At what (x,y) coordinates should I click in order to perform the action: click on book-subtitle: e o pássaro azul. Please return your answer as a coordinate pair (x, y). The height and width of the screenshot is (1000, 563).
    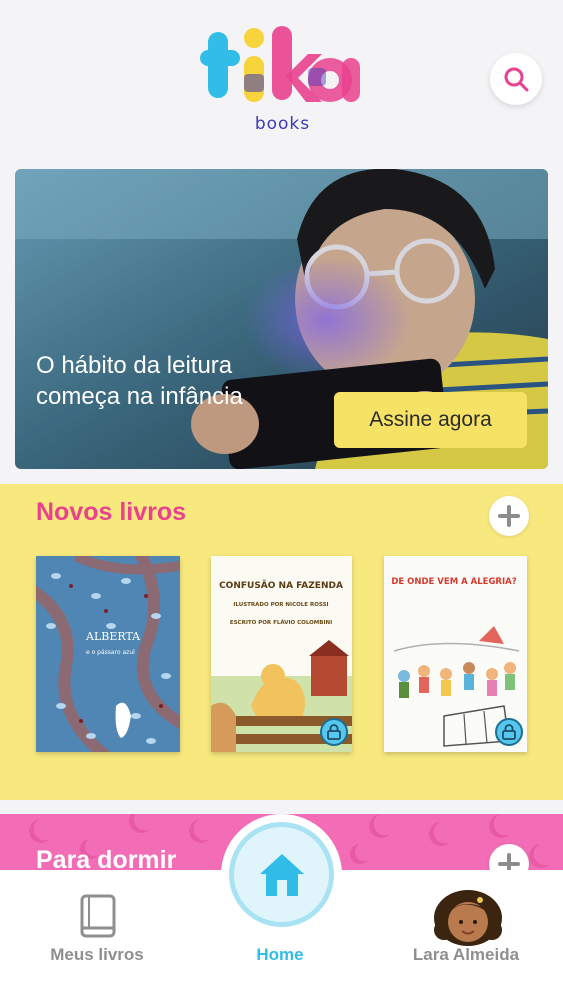
    Looking at the image, I should click on (110, 652).